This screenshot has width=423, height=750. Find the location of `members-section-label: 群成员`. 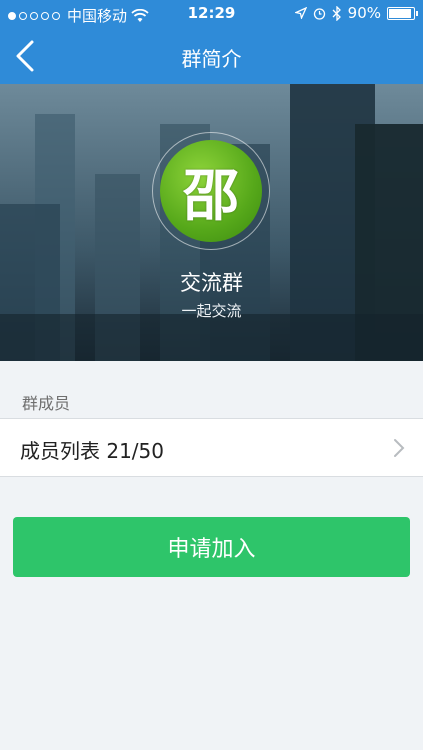

members-section-label: 群成员 is located at coordinates (46, 403).